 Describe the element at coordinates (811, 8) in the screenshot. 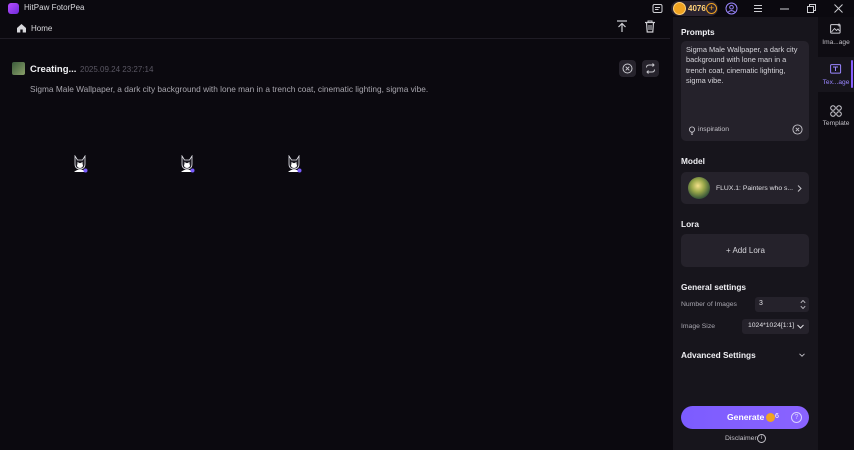

I see `restore-icon` at that location.